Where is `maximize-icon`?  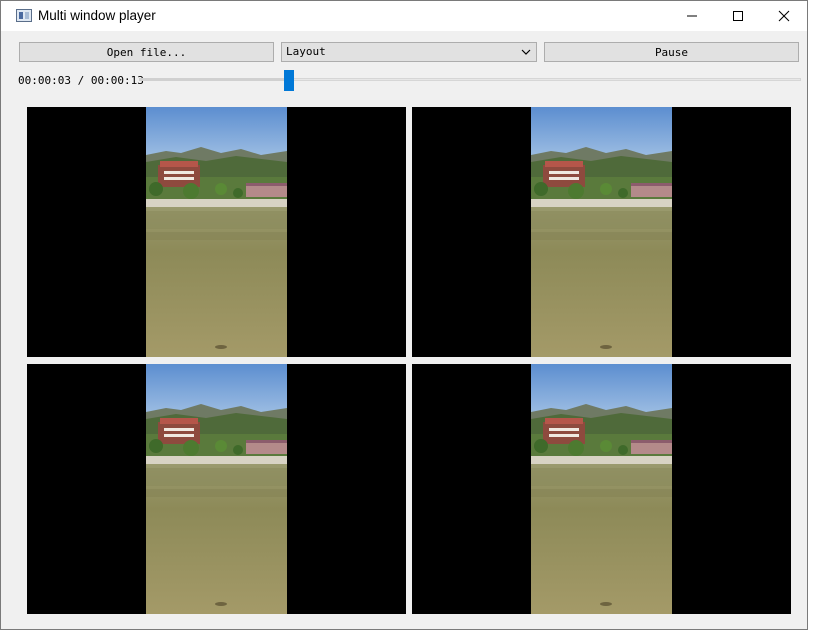
maximize-icon is located at coordinates (738, 16).